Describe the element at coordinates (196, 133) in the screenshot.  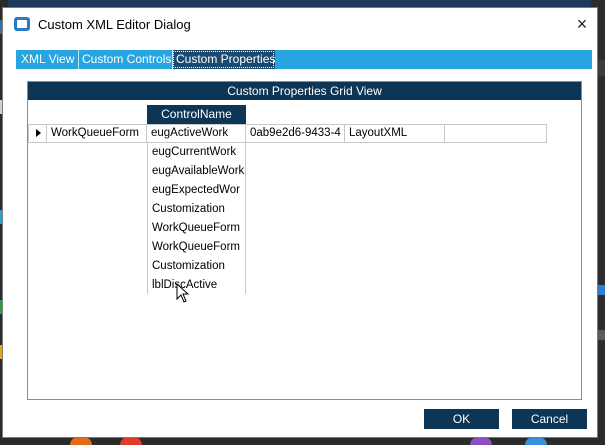
I see `cell-controlname: eugActiveWork` at that location.